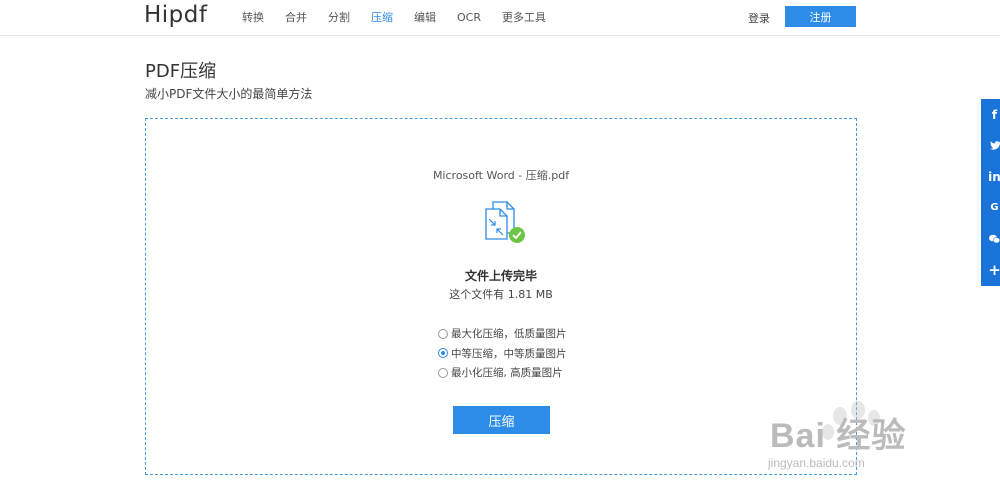 The height and width of the screenshot is (495, 1000). Describe the element at coordinates (296, 17) in the screenshot. I see `nav-item-merge: 合并` at that location.